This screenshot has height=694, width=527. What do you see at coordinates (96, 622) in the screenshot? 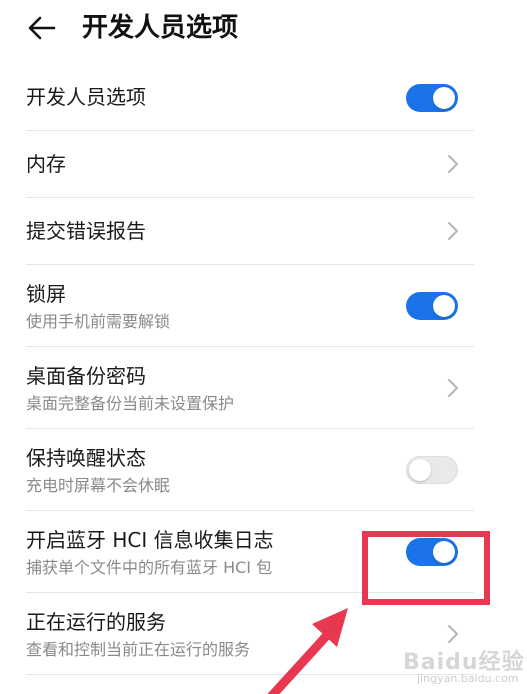
I see `setting-title: 正在运行的服务` at bounding box center [96, 622].